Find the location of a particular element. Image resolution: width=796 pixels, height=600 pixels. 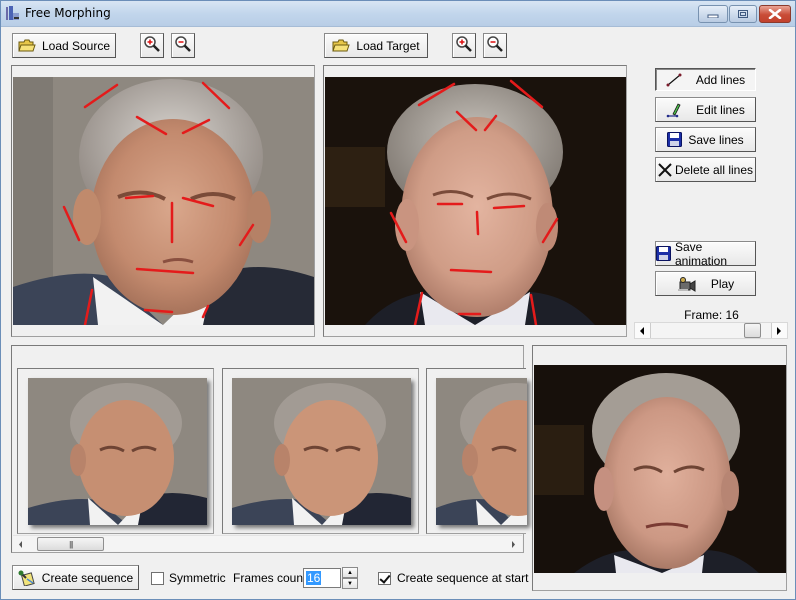

edit-lines-label: Edit lines is located at coordinates (720, 109).